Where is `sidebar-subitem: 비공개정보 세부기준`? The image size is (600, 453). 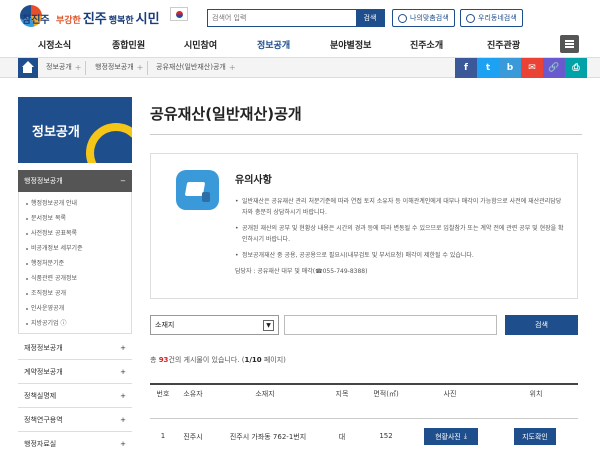 sidebar-subitem: 비공개정보 세부기준 is located at coordinates (75, 248).